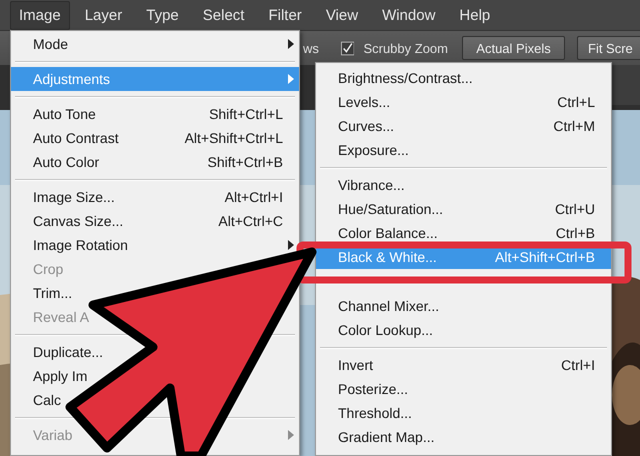 This screenshot has height=456, width=640. Describe the element at coordinates (60, 376) in the screenshot. I see `menu-item: Apply Im` at that location.